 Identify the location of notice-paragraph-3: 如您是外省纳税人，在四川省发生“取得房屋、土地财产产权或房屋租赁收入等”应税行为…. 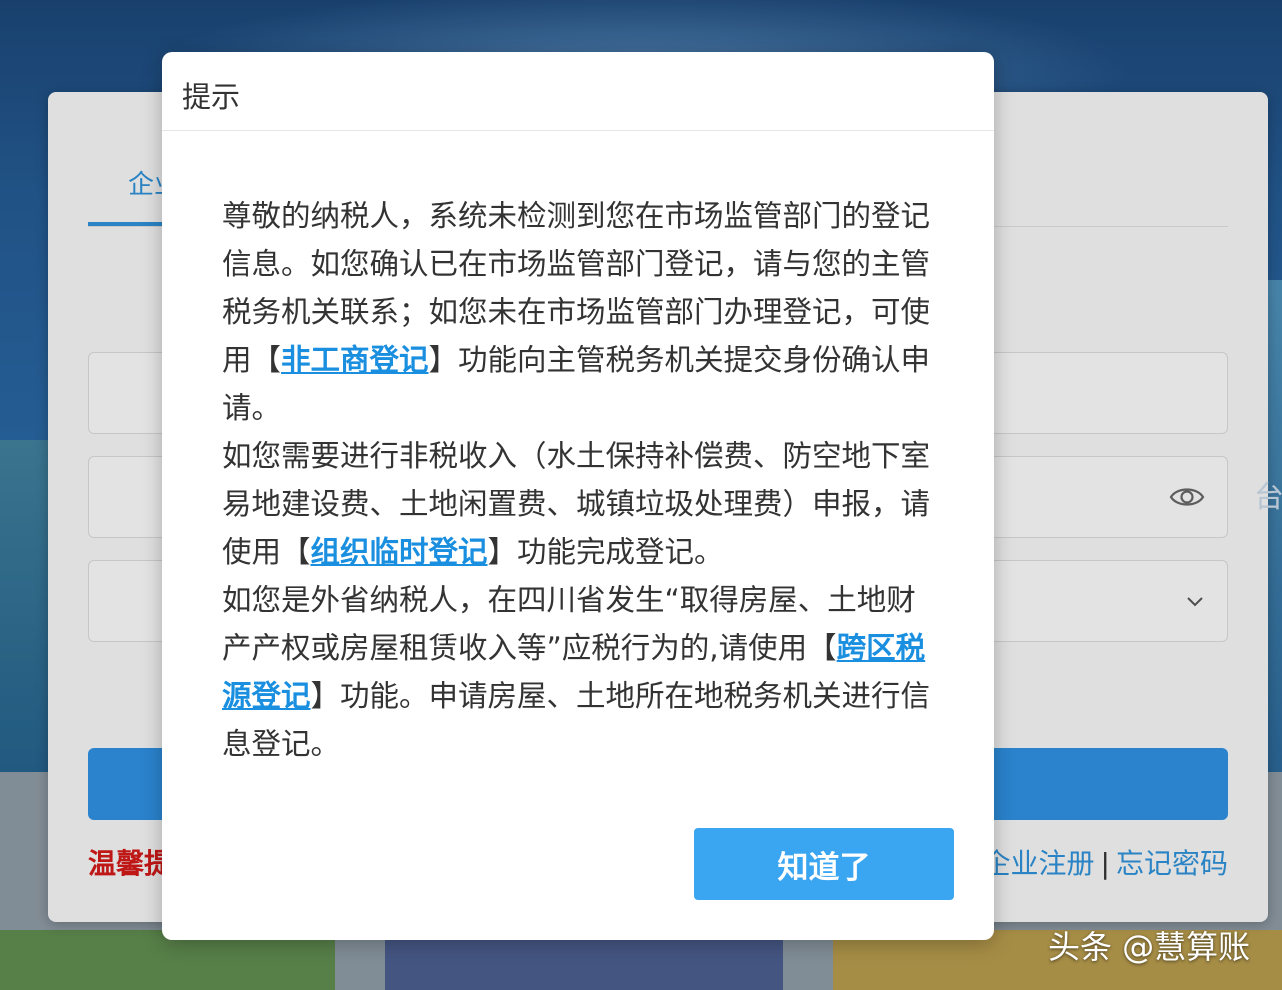
(578, 672).